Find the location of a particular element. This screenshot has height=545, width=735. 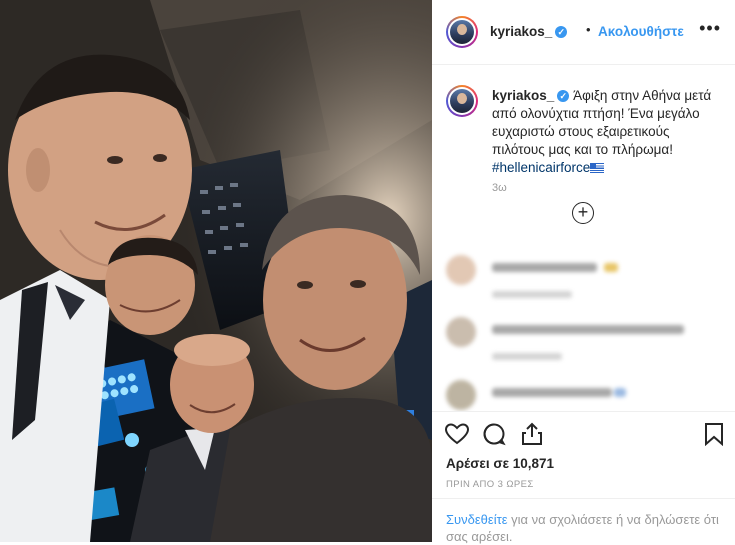

post-timestamp: ΠΡΙΝ ΑΠΟ 3 ΩΡΕΣ is located at coordinates (490, 484).